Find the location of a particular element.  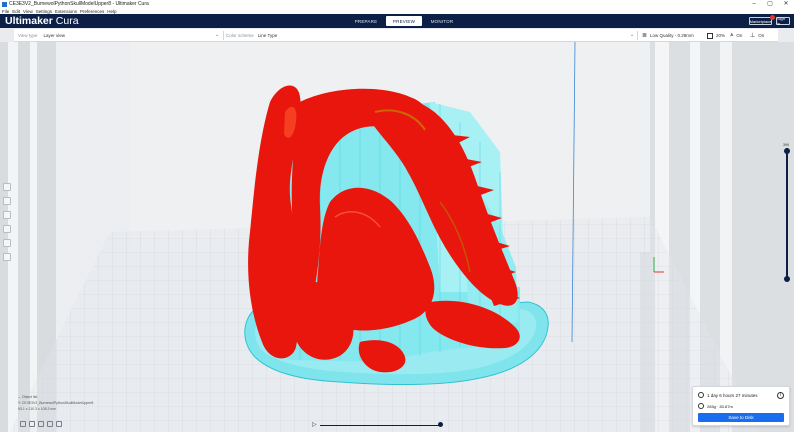

print-time-row: 1 day 6 hours 27 minutes is located at coordinates (728, 395).